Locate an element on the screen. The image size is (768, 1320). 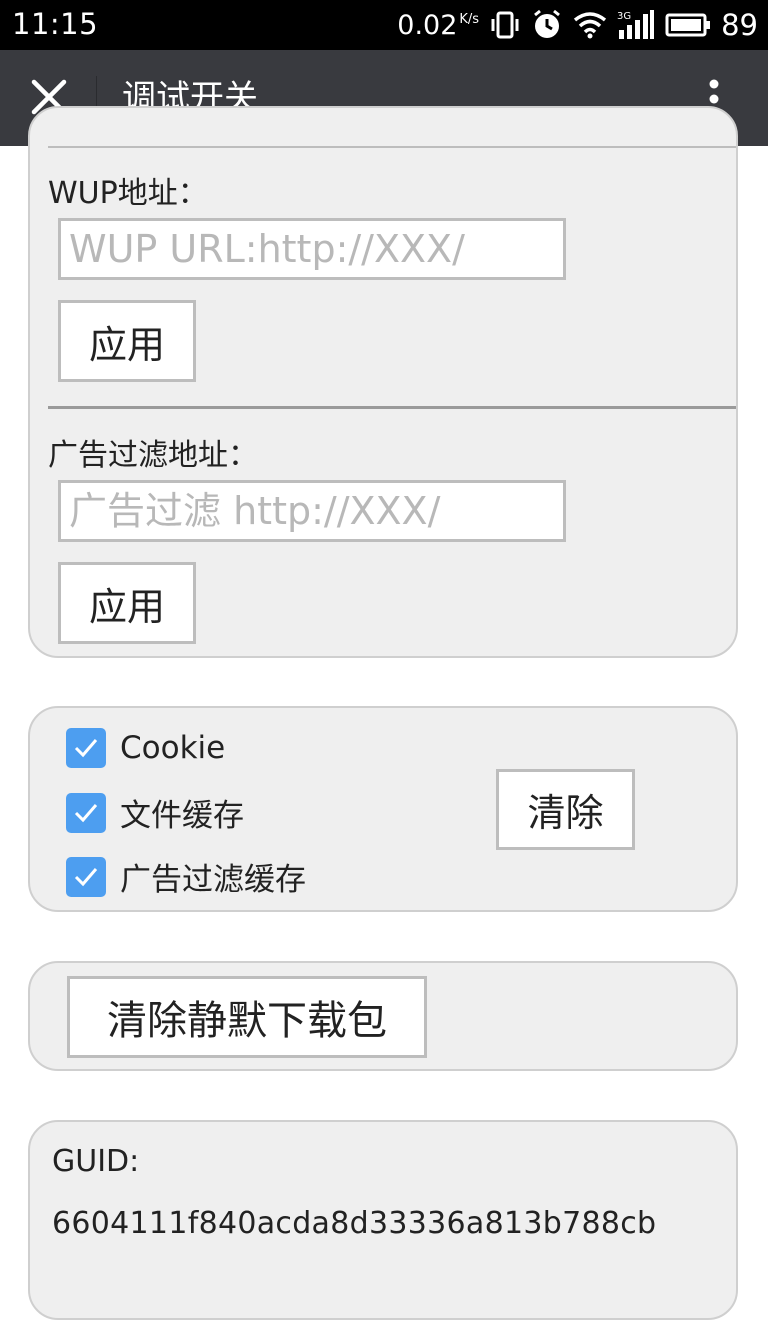
wifi-icon is located at coordinates (590, 25).